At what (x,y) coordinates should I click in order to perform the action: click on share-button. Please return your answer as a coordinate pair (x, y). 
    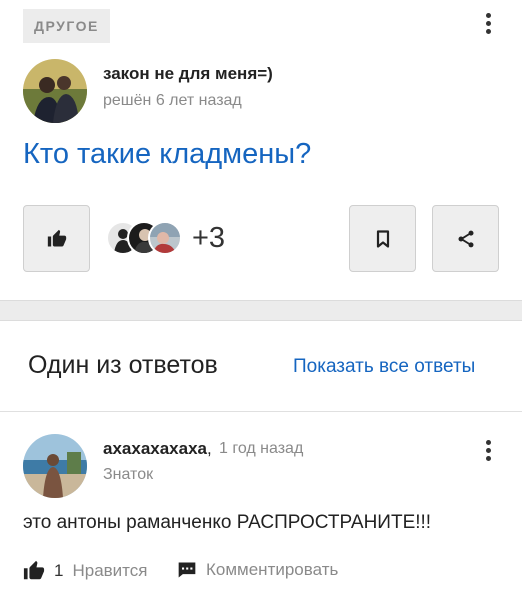
    Looking at the image, I should click on (465, 238).